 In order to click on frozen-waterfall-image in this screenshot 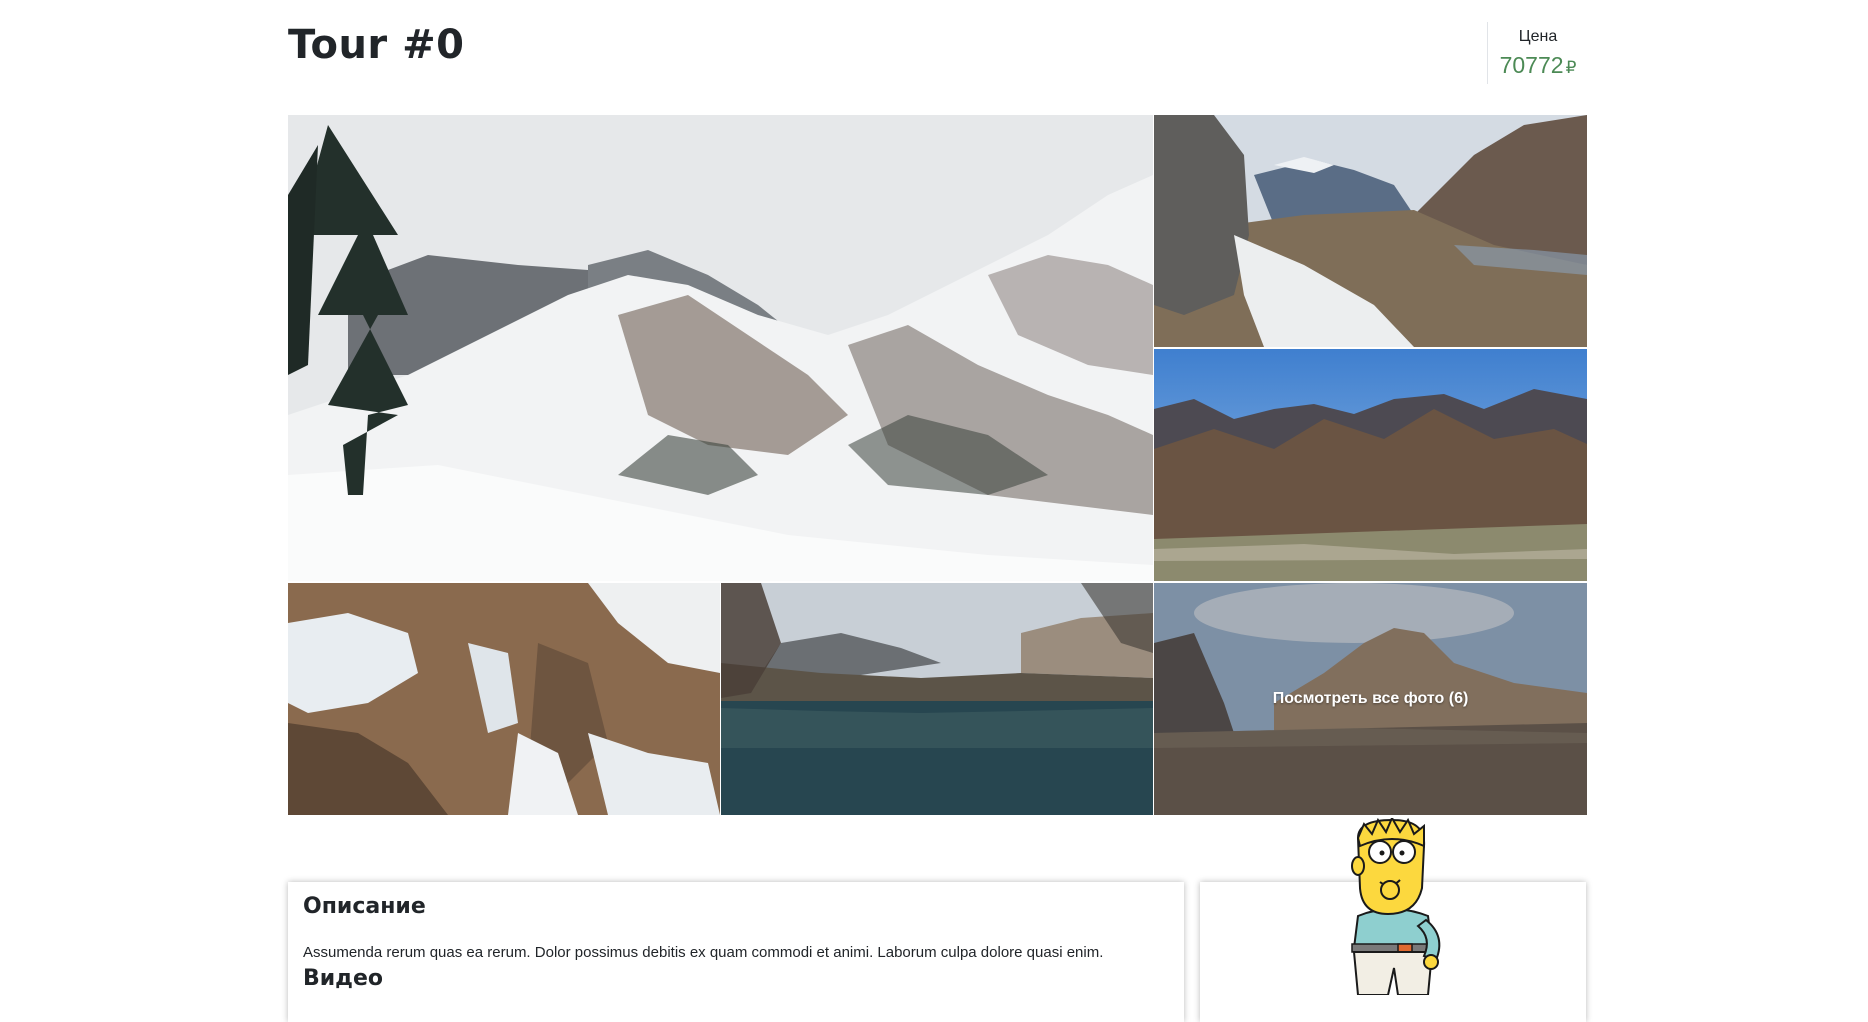, I will do `click(504, 699)`.